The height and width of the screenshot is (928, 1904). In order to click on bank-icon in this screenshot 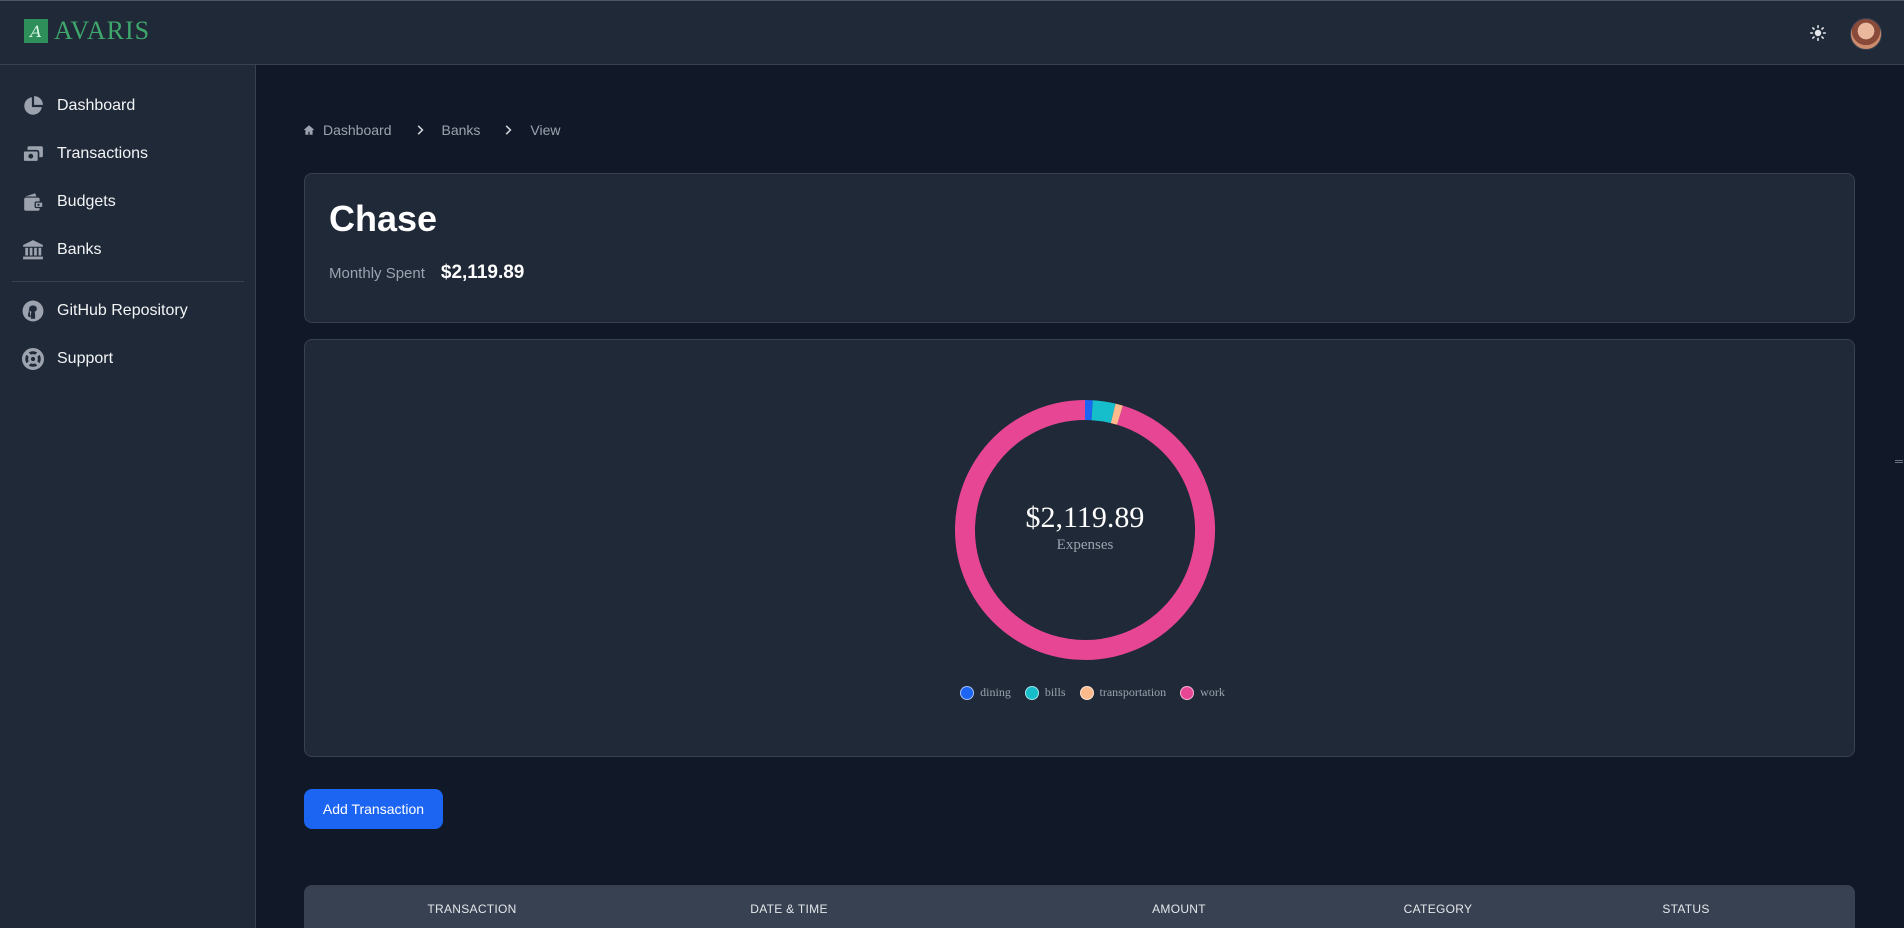, I will do `click(33, 250)`.